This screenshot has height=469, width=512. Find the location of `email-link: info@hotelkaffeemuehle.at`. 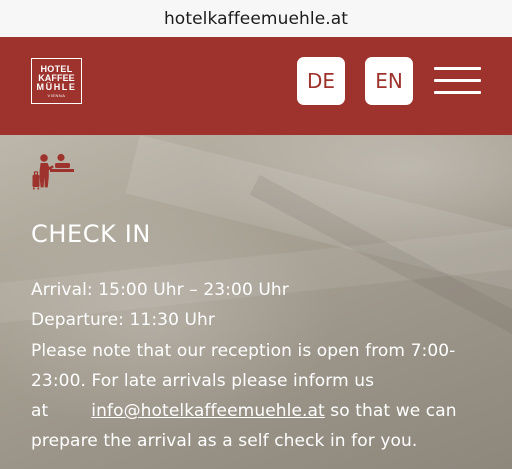

email-link: info@hotelkaffeemuehle.at is located at coordinates (208, 411).